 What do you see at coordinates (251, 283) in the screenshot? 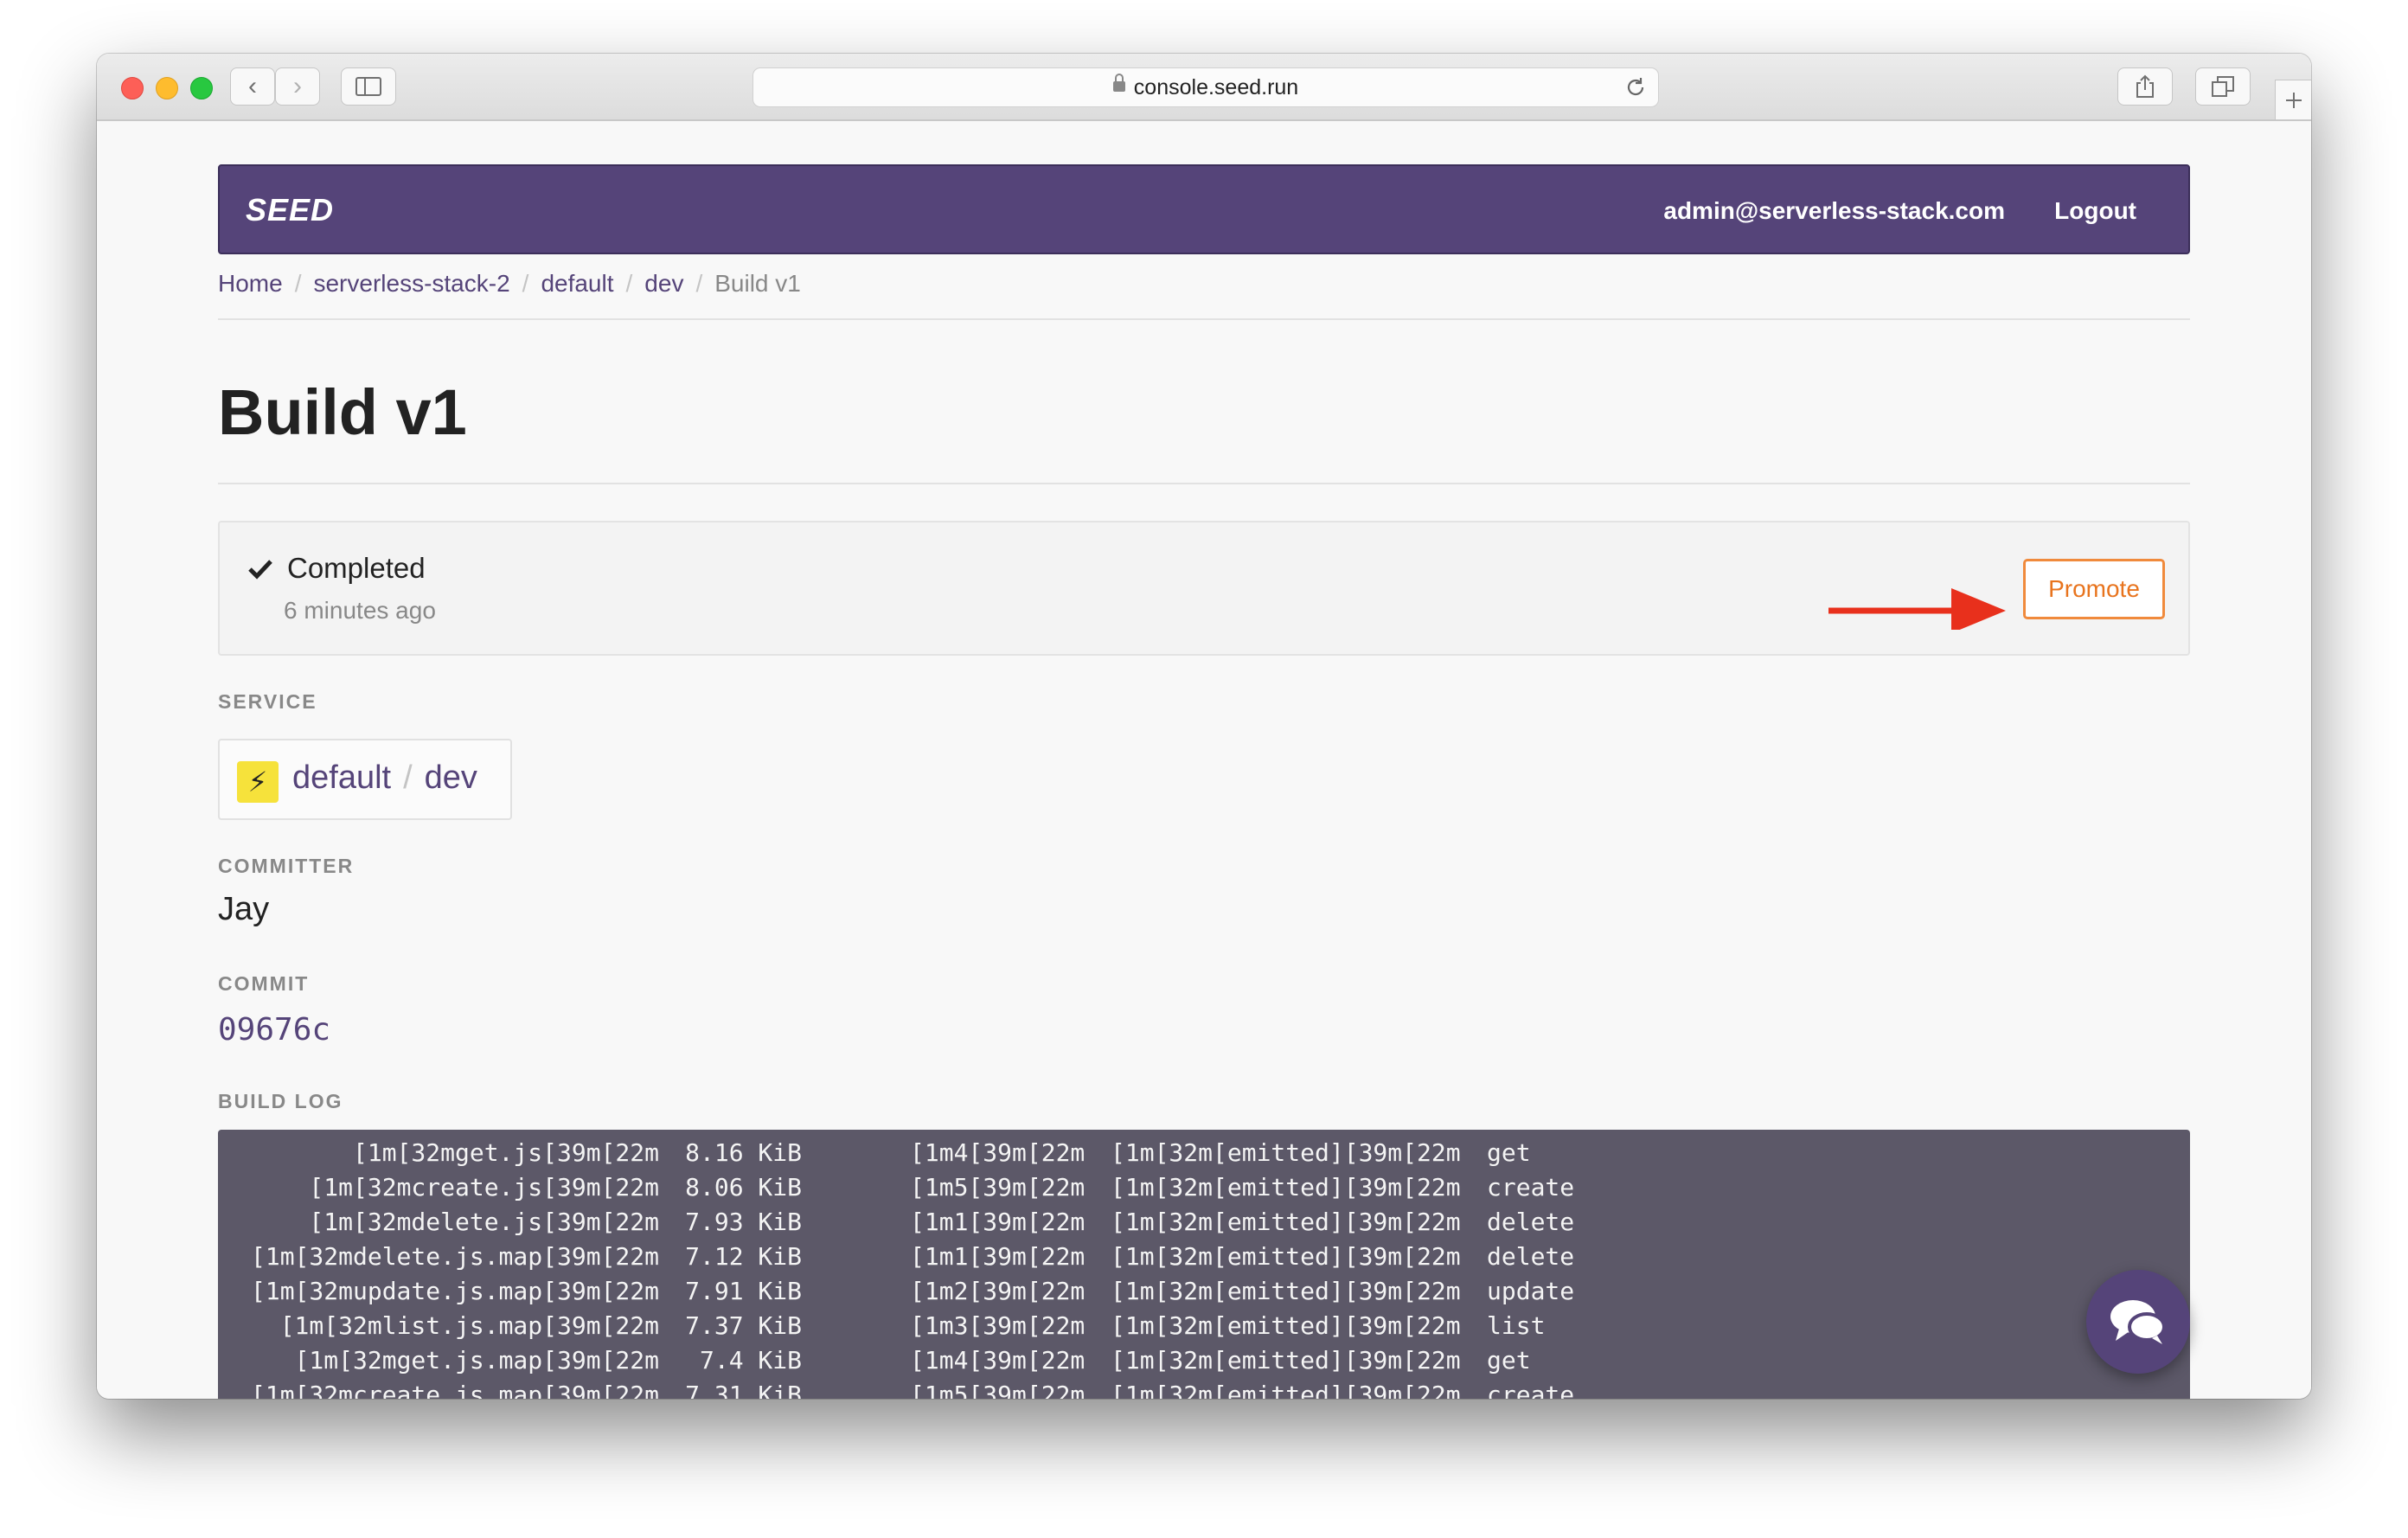
I see `breadcrumb-home: Home` at bounding box center [251, 283].